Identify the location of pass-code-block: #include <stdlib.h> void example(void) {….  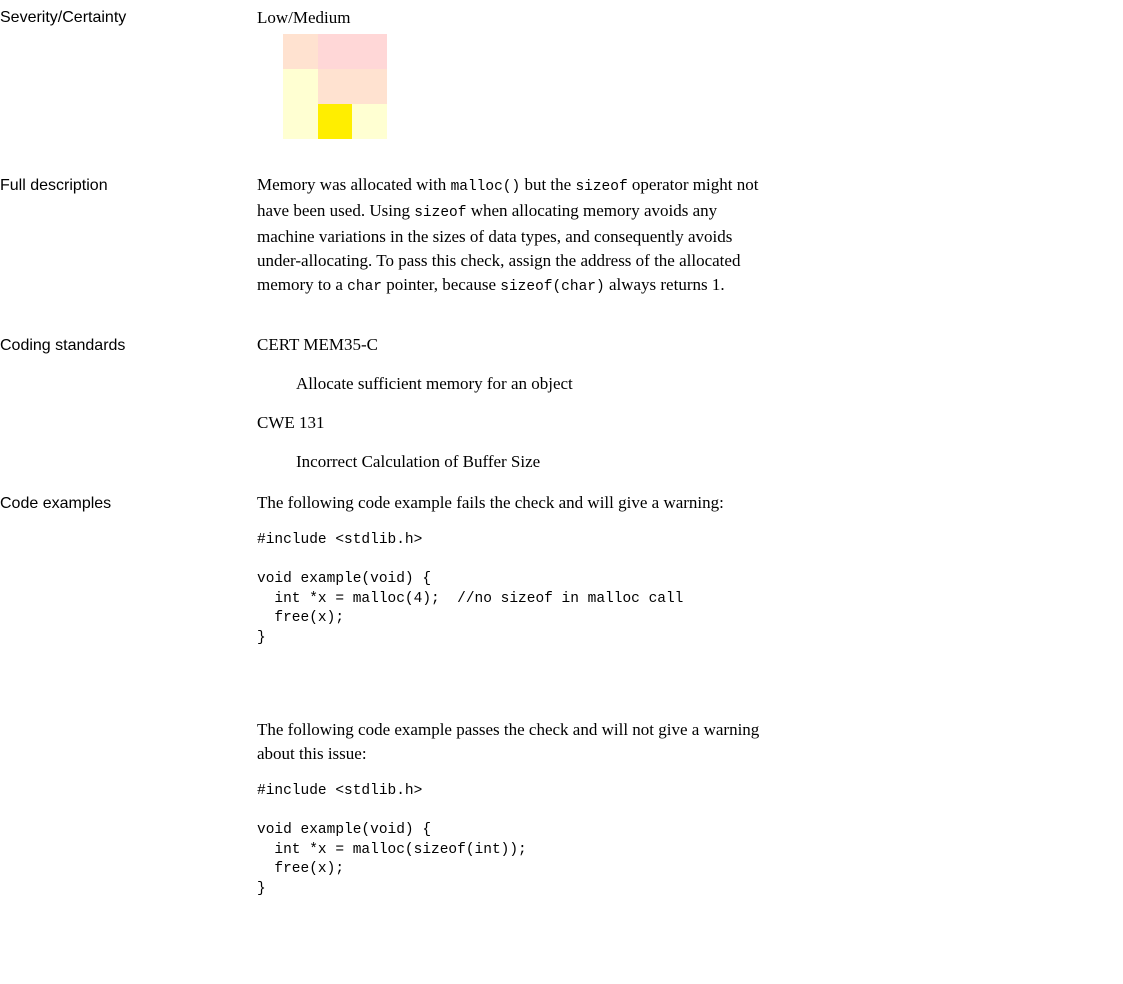
(392, 840).